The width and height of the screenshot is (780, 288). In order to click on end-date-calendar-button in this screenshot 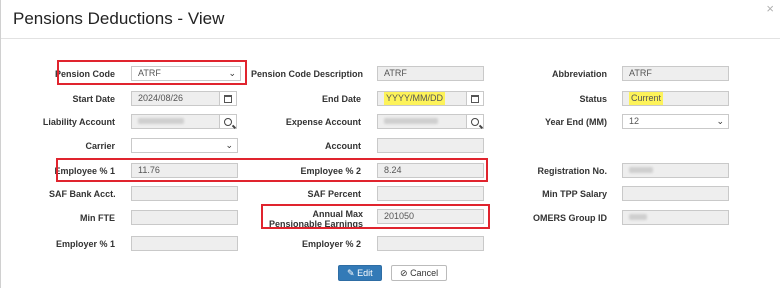, I will do `click(475, 98)`.